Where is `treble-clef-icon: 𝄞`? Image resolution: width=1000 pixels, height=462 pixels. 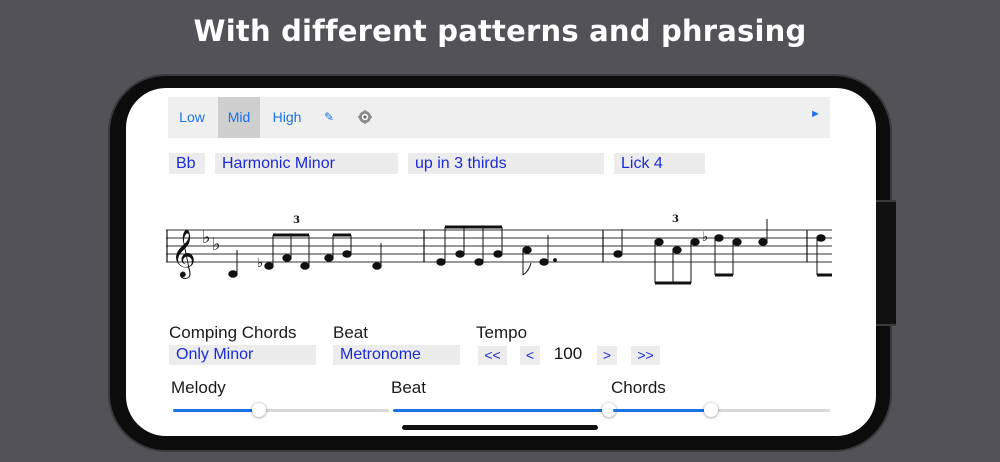
treble-clef-icon: 𝄞 is located at coordinates (183, 253).